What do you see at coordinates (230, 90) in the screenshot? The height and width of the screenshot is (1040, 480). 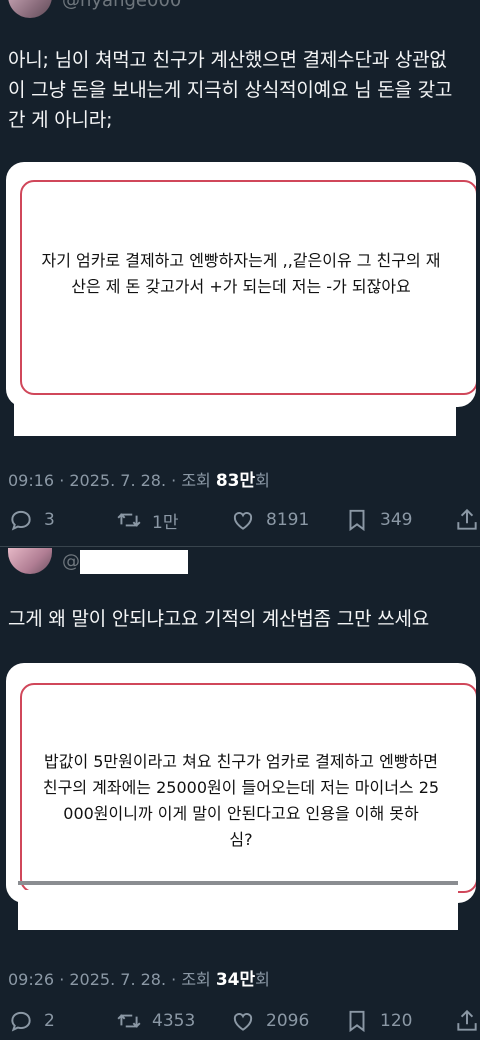 I see `tweet-text-line: 이 그냥 돈을 보내는게 지극히 상식적이예요 님 돈을 갖고` at bounding box center [230, 90].